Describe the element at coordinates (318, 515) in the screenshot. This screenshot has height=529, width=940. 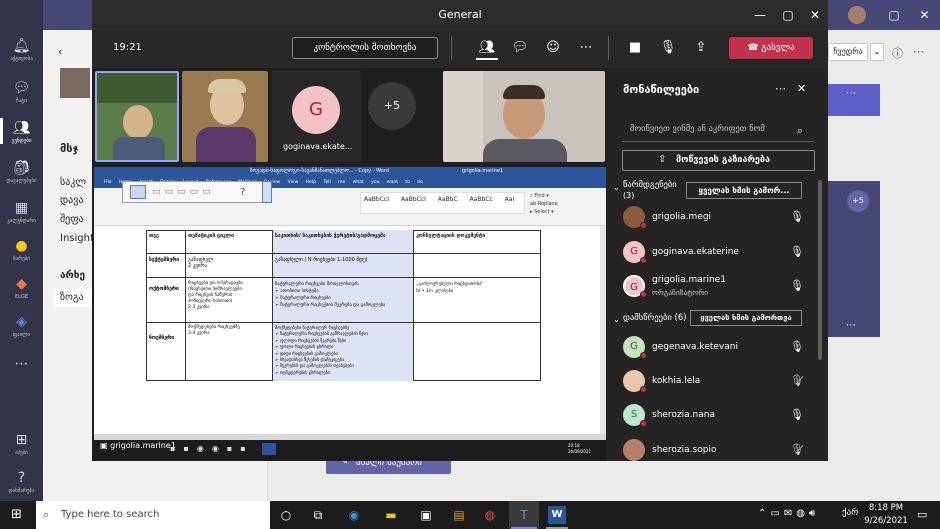
I see `task-view-icon: ⧉` at that location.